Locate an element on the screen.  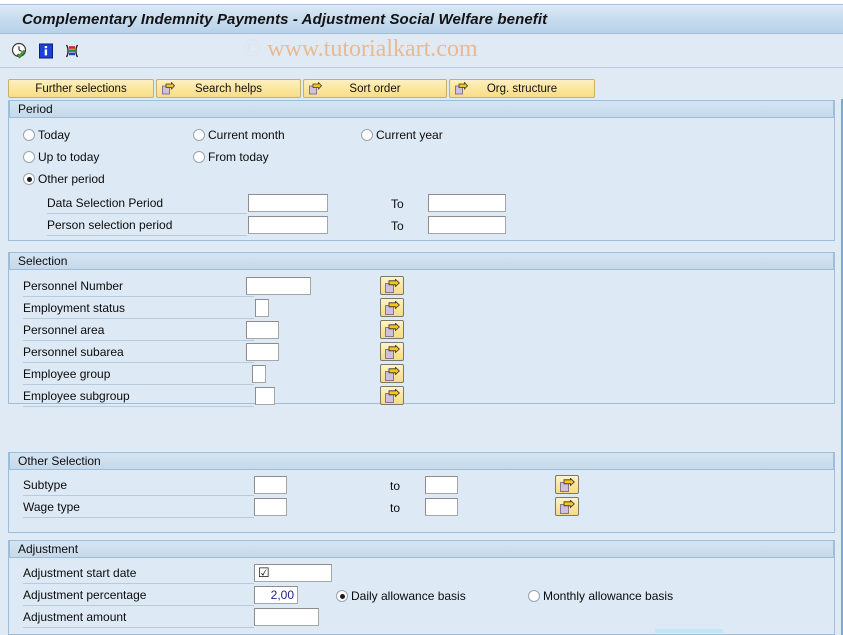
person-selection-period-label: Person selection period is located at coordinates (147, 226).